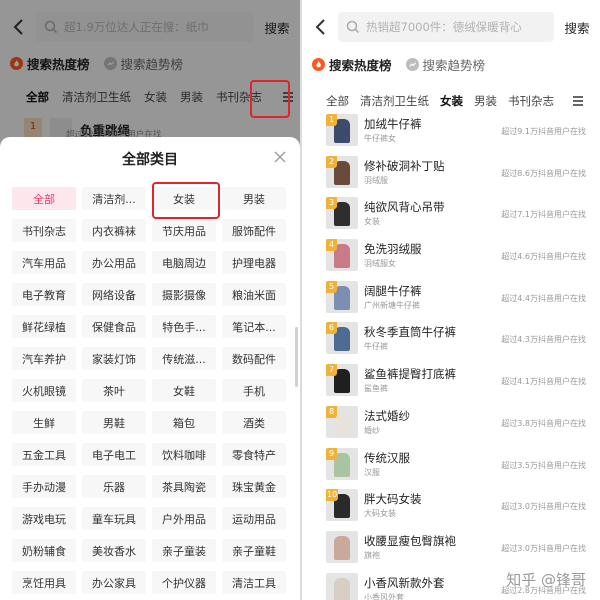 This screenshot has width=600, height=600. I want to click on tab-hot-rank: 搜索热度榜, so click(352, 64).